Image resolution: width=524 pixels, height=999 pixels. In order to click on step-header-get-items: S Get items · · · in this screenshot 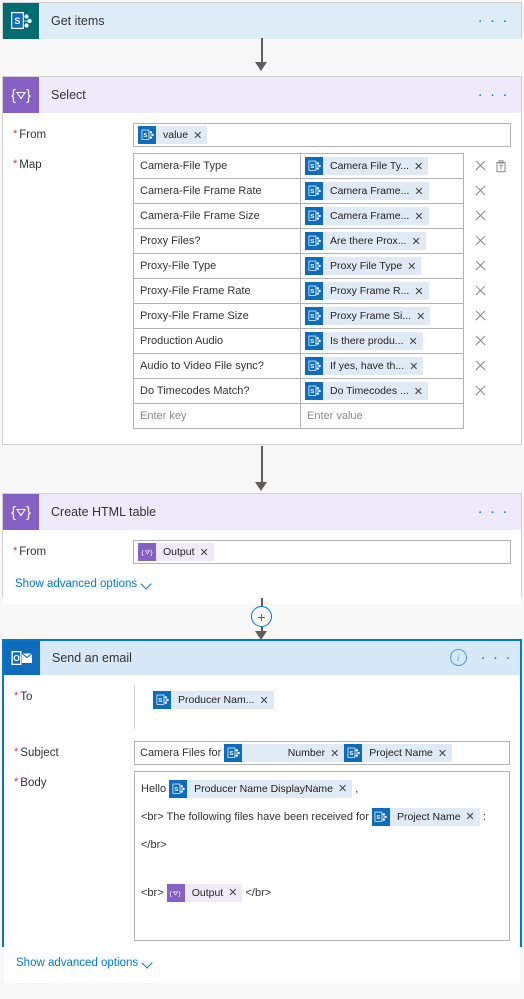, I will do `click(262, 21)`.